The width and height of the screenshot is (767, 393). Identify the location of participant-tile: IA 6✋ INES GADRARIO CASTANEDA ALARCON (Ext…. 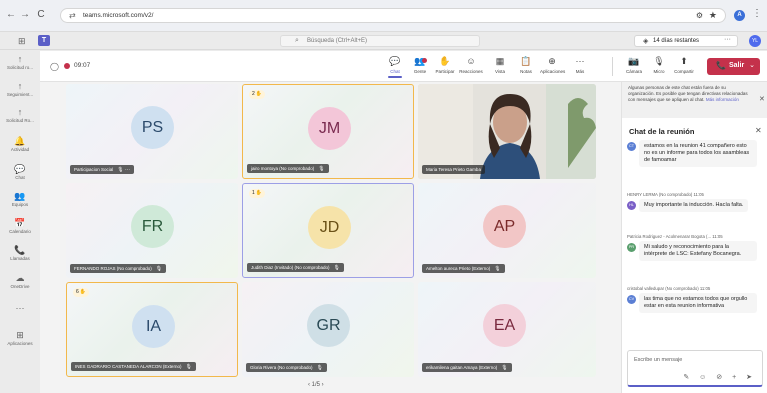
(152, 329).